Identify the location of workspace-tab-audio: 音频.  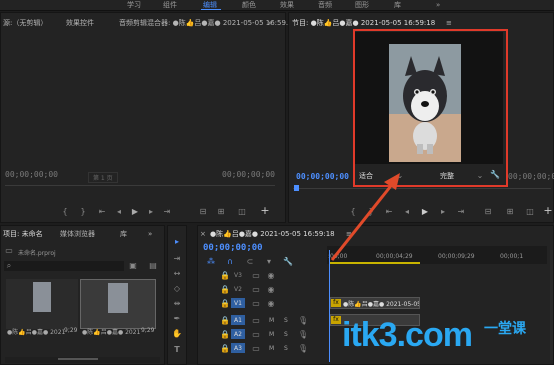
(325, 5).